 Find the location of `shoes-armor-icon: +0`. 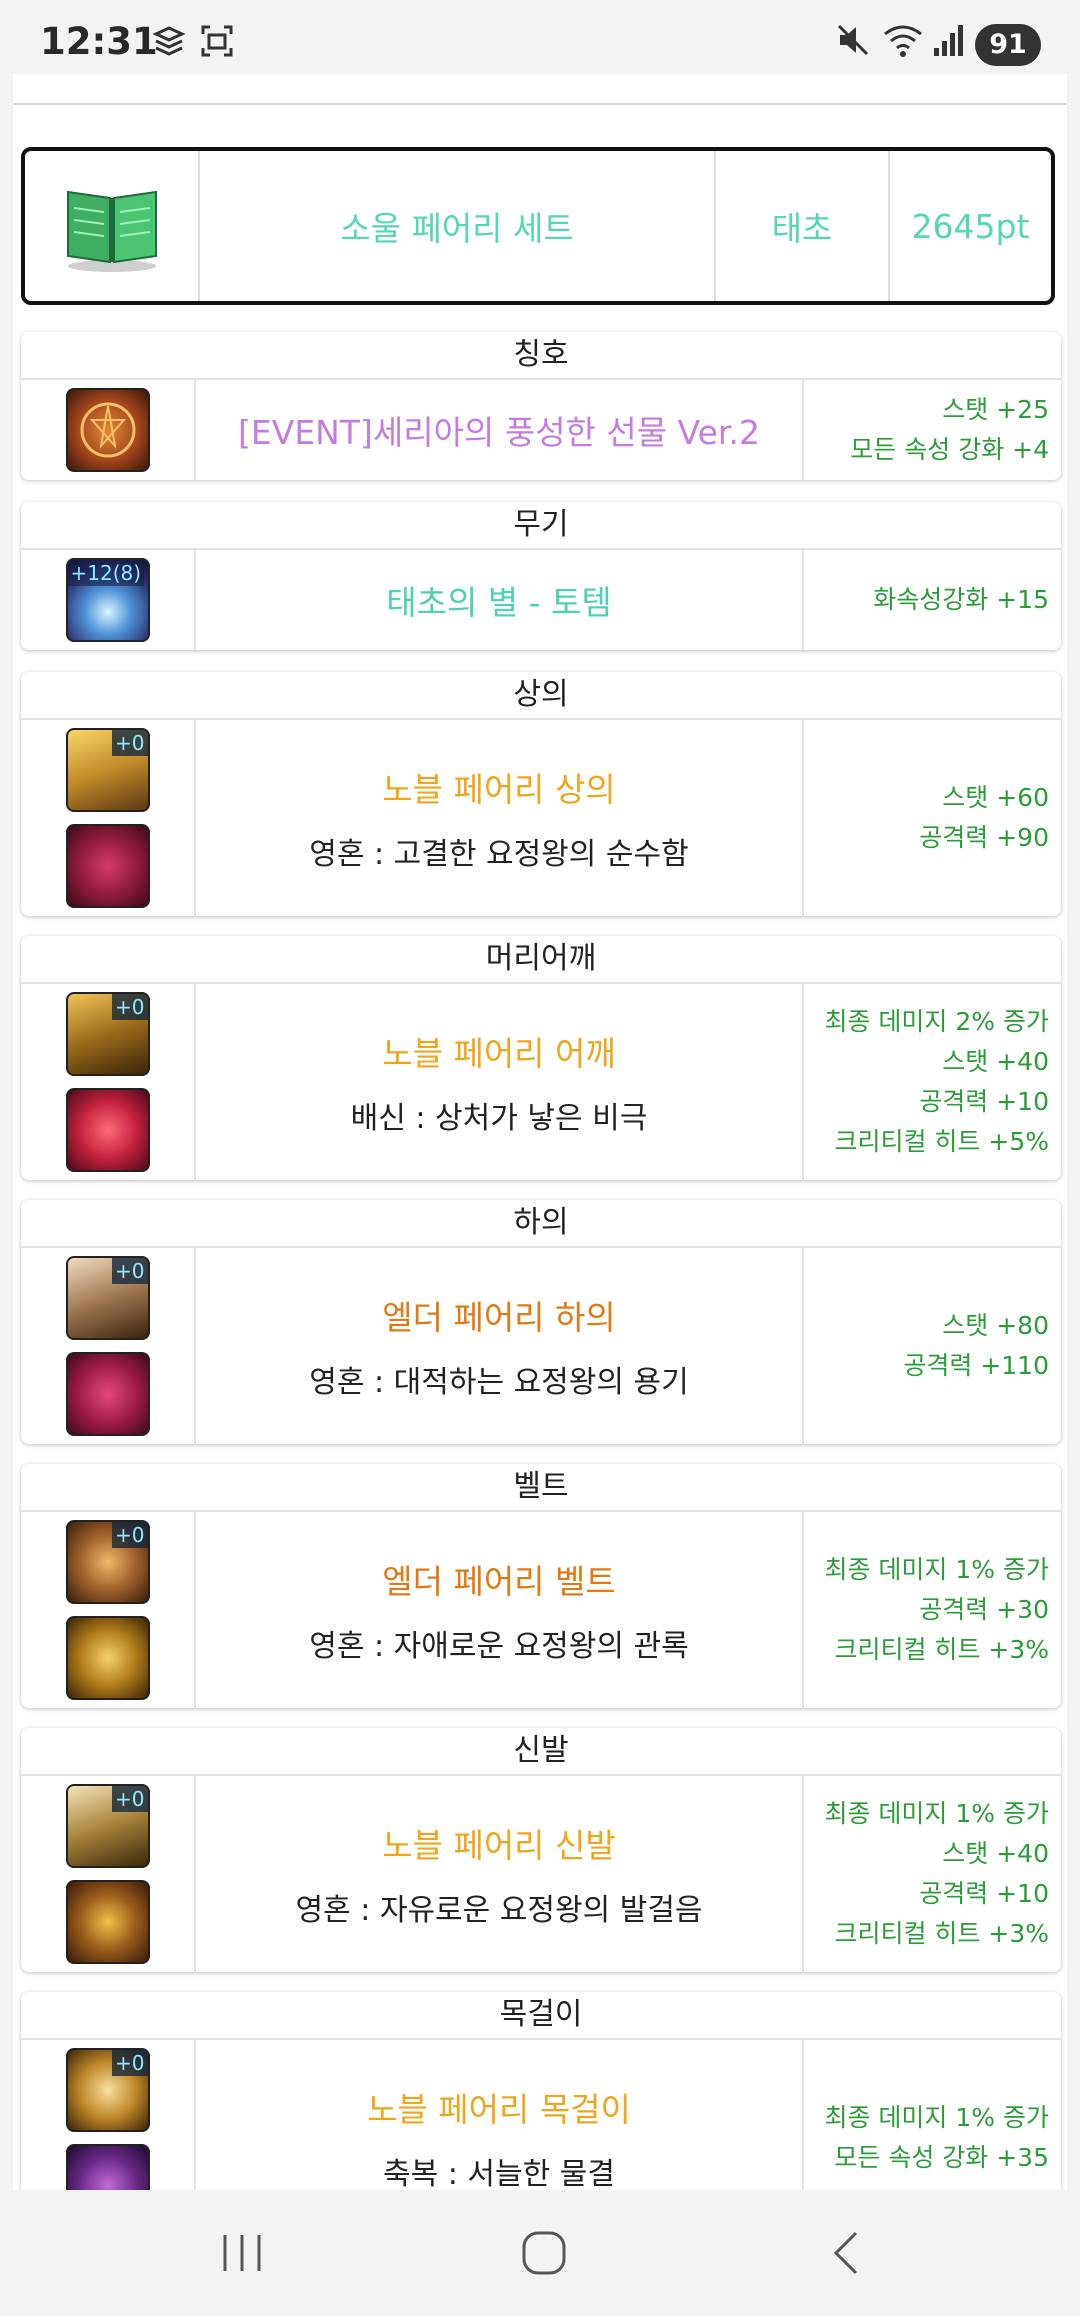

shoes-armor-icon: +0 is located at coordinates (107, 1826).